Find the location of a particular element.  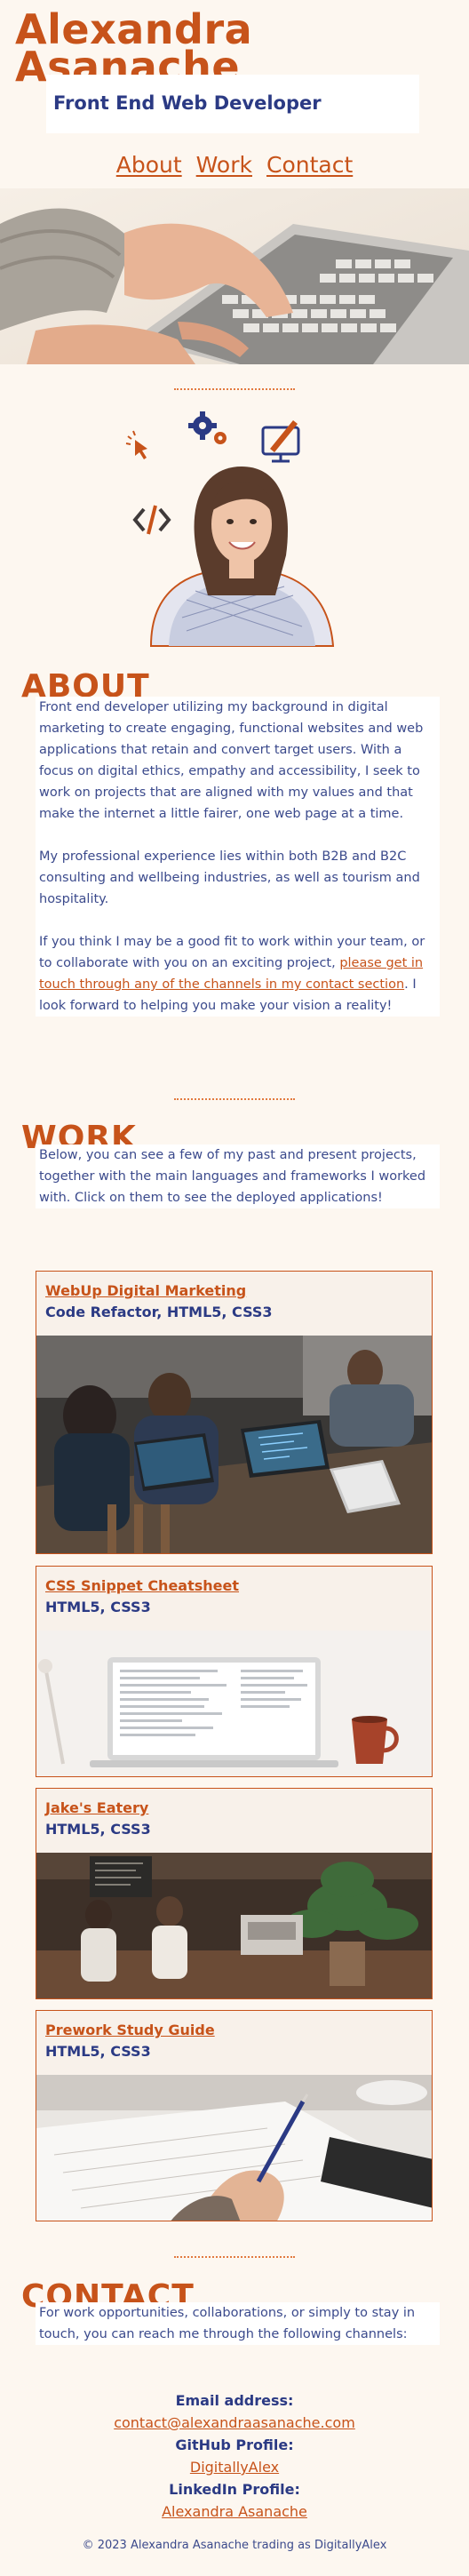

github-label: GitHub Profile: is located at coordinates (234, 2444).